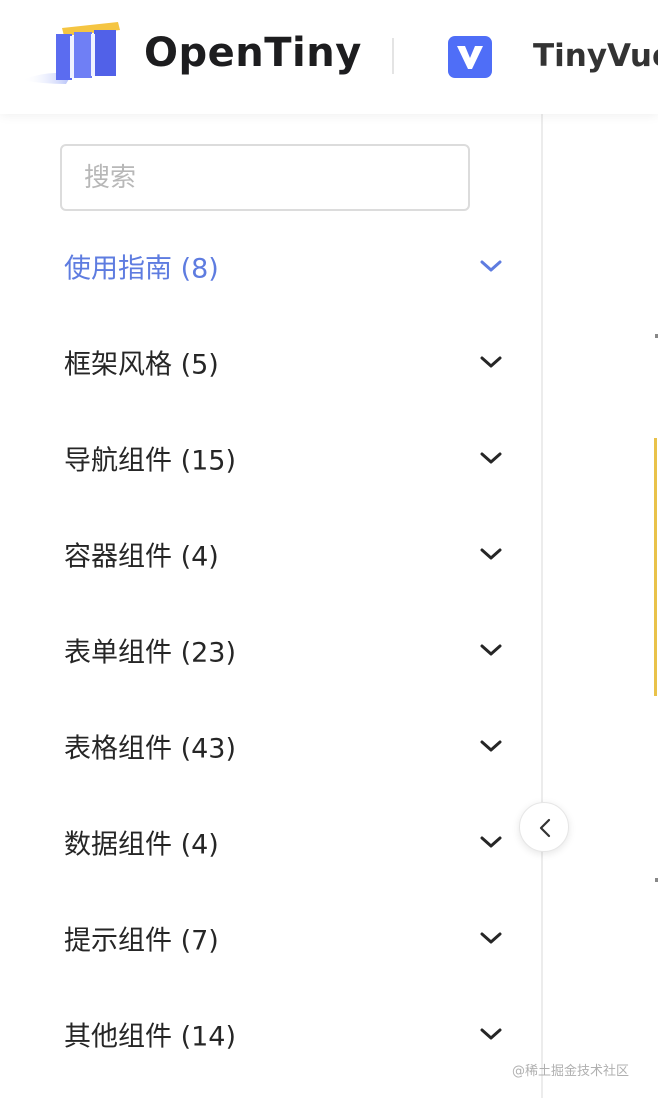  What do you see at coordinates (150, 749) in the screenshot?
I see `menu-item-label: 表格组件 (43)` at bounding box center [150, 749].